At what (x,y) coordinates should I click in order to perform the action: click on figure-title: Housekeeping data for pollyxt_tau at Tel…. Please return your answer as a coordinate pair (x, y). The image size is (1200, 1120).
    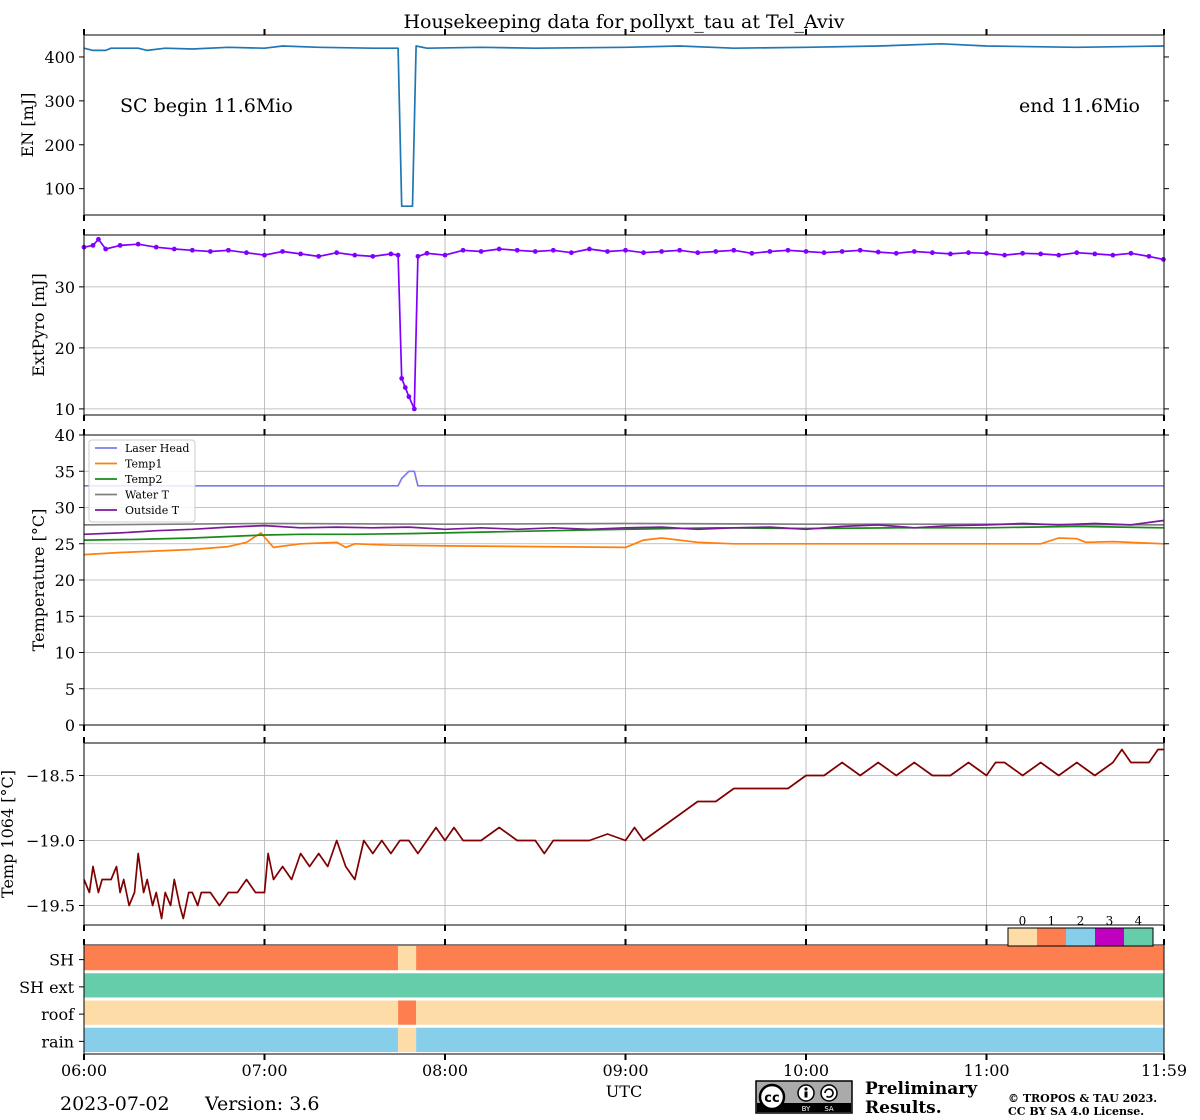
    Looking at the image, I should click on (623, 22).